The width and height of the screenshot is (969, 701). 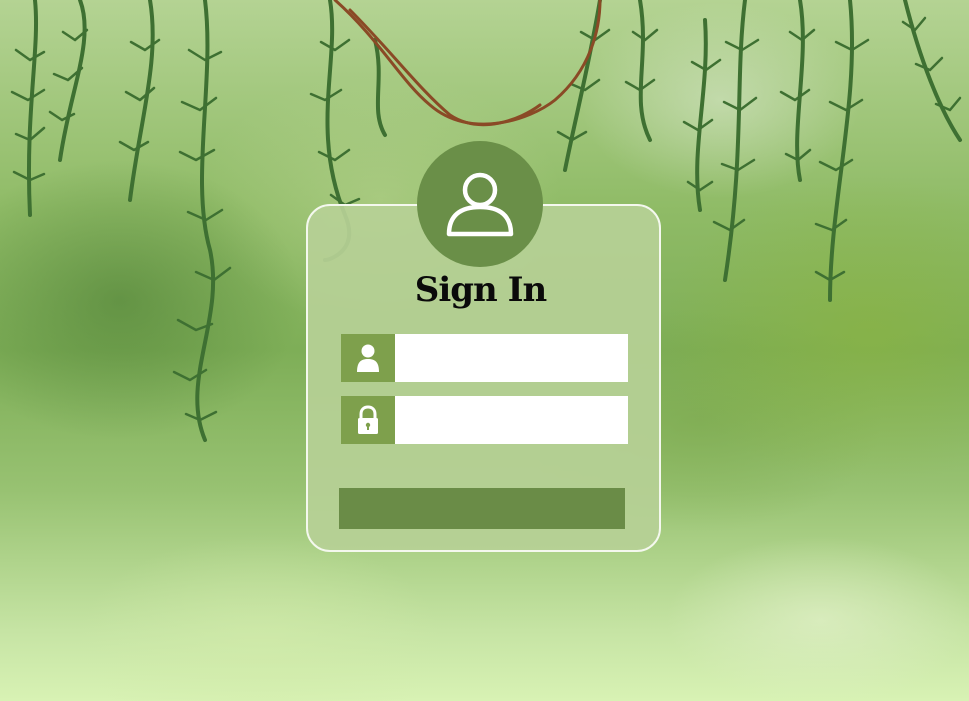 What do you see at coordinates (482, 508) in the screenshot?
I see `sign-in-button` at bounding box center [482, 508].